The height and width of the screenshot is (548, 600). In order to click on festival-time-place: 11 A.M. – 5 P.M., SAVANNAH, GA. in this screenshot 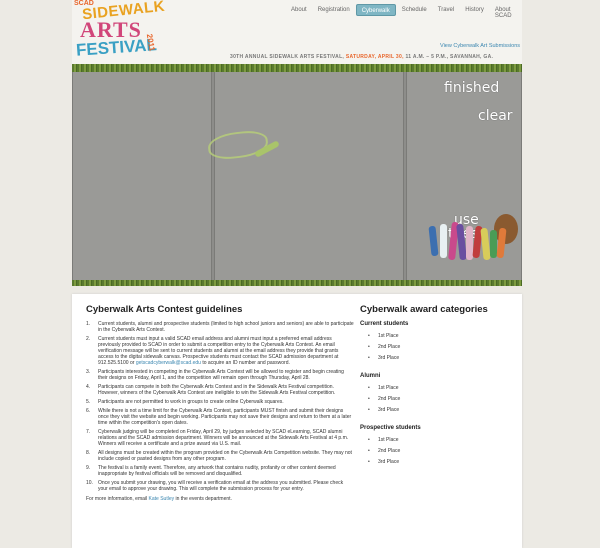, I will do `click(449, 57)`.